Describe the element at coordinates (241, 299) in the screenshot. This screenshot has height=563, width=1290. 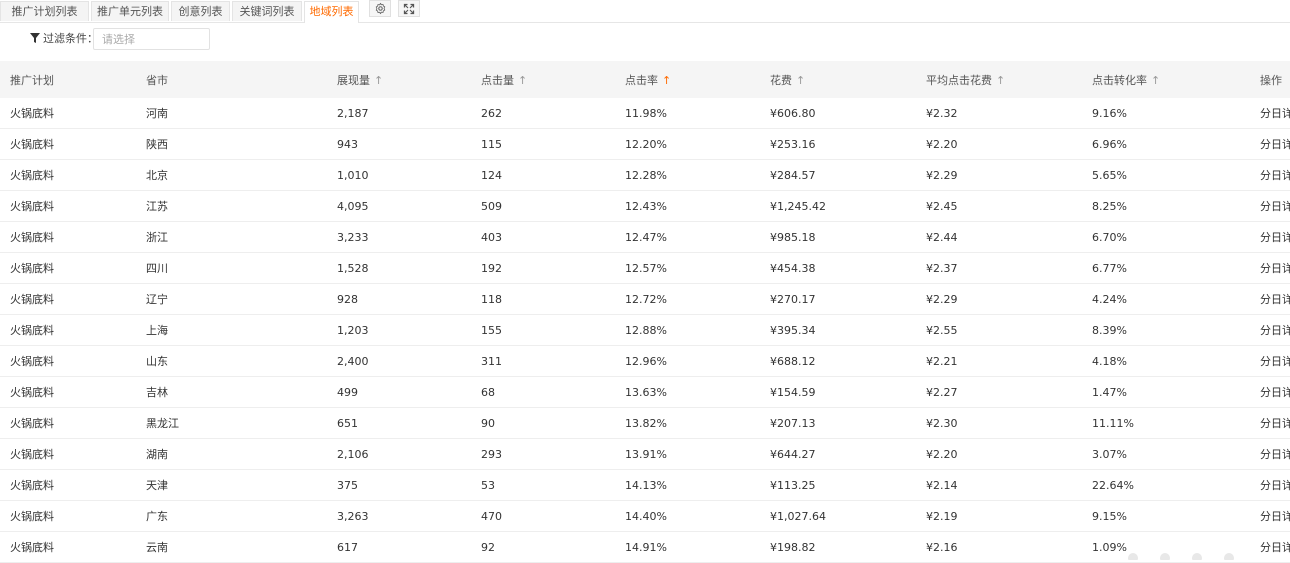
I see `cell-region: 辽宁` at that location.